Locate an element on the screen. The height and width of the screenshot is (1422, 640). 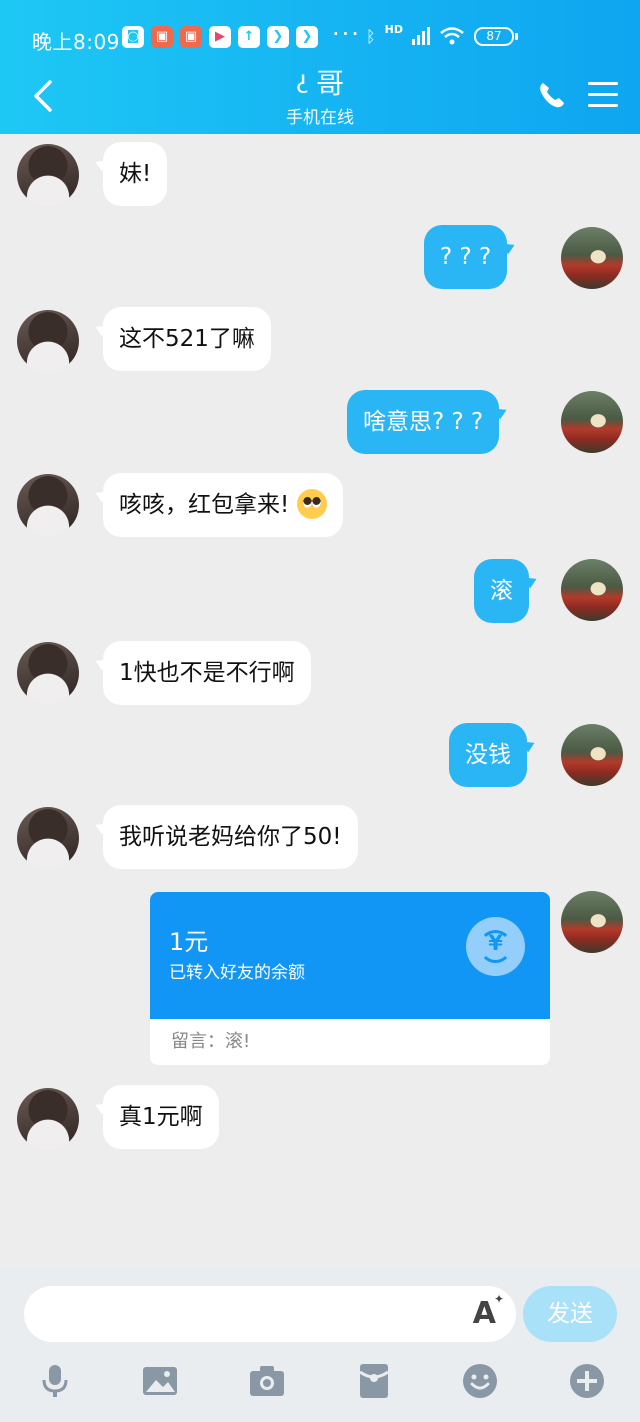
outgoing-message: ? ? ? is located at coordinates (466, 257).